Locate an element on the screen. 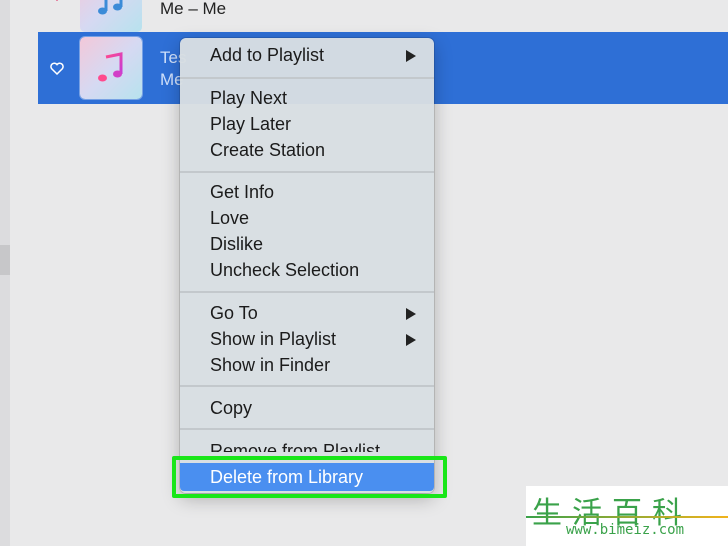 This screenshot has height=546, width=728. menu-item-create-station: Create Station is located at coordinates (307, 150).